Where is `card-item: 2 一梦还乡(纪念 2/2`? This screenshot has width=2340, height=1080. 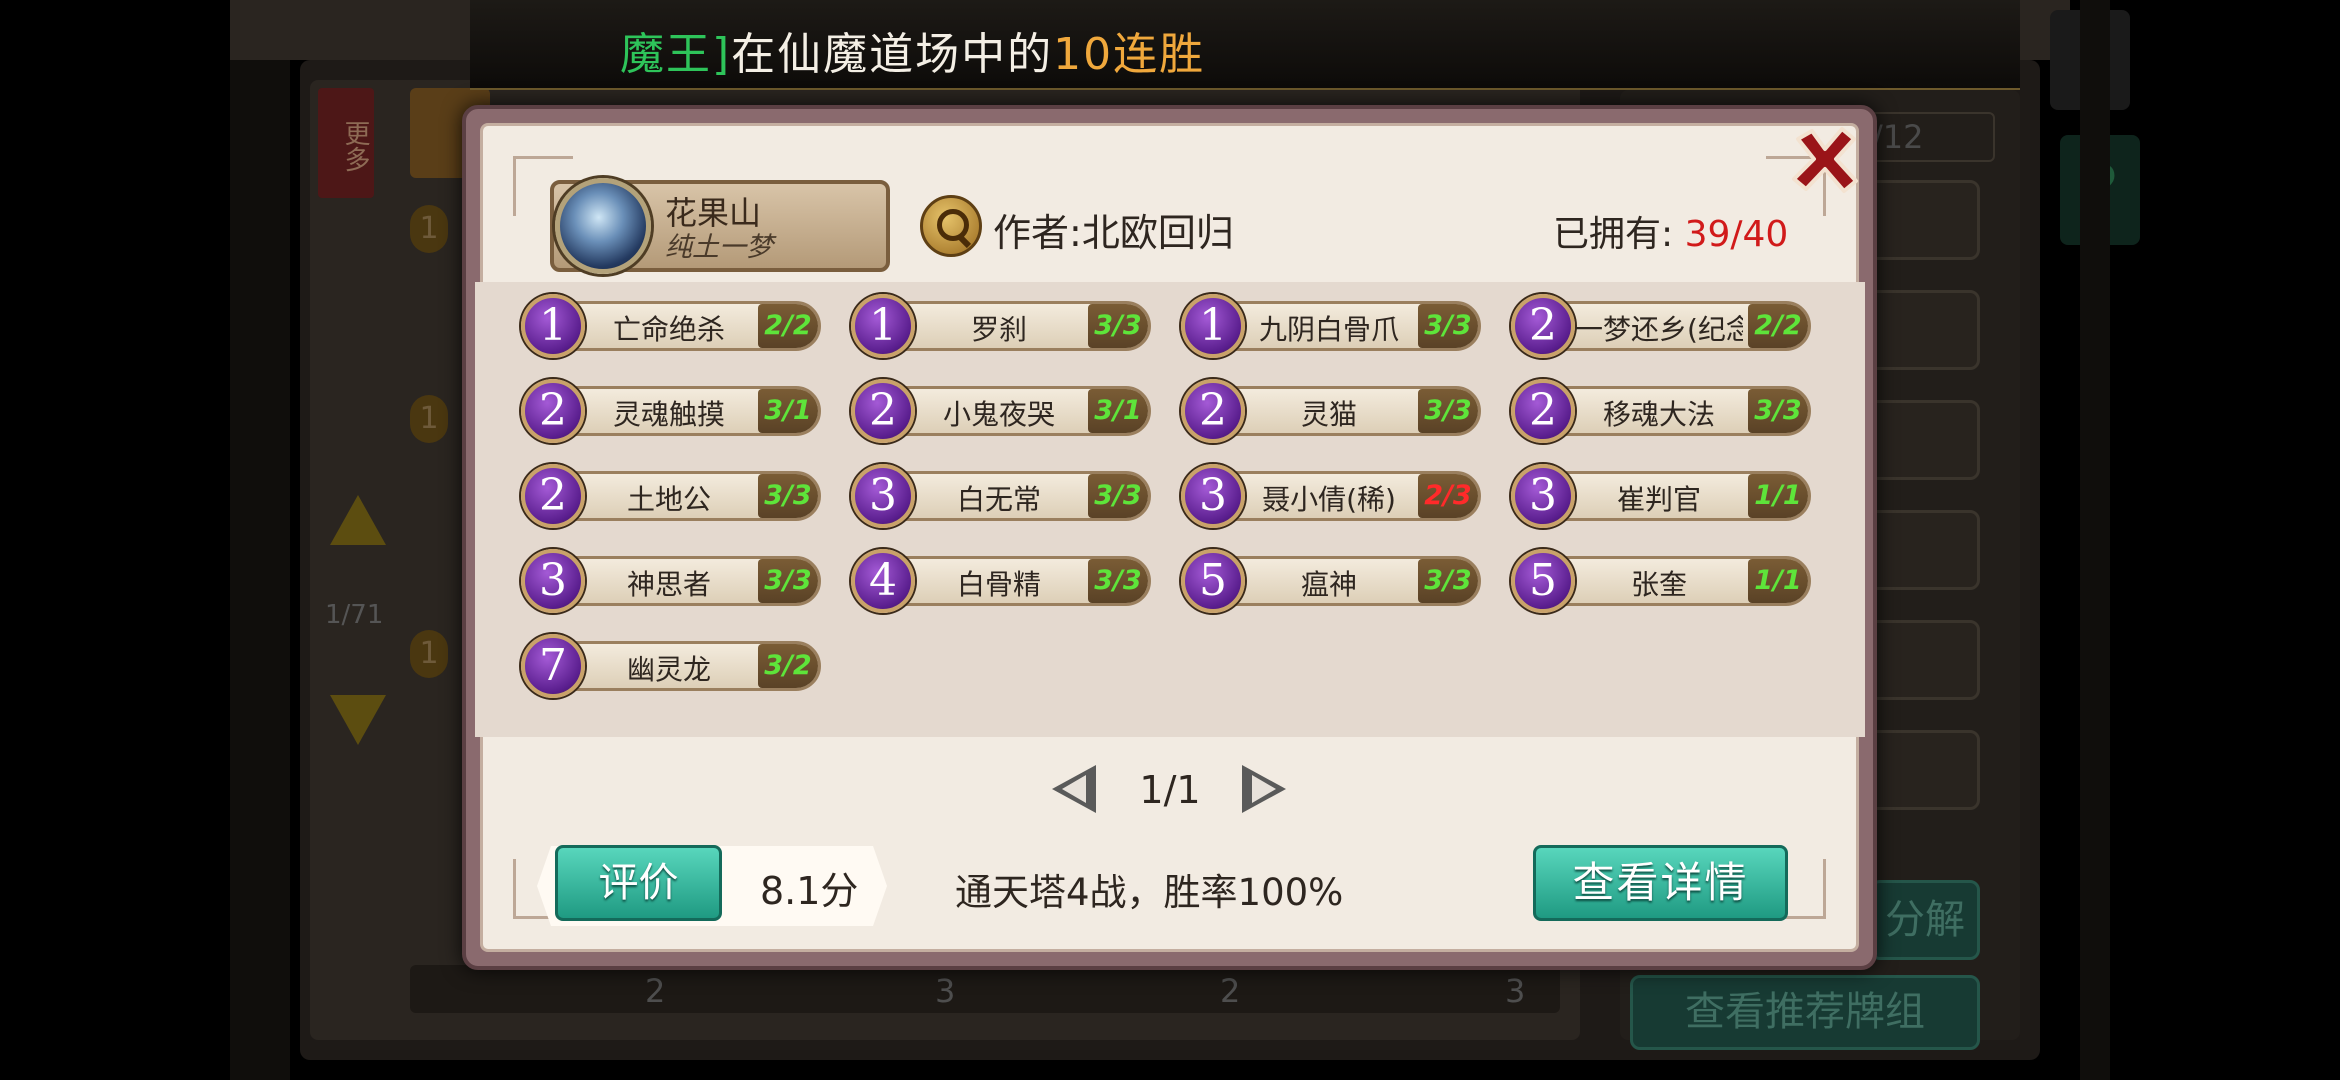
card-item: 2 一梦还乡(纪念 2/2 is located at coordinates (1658, 326).